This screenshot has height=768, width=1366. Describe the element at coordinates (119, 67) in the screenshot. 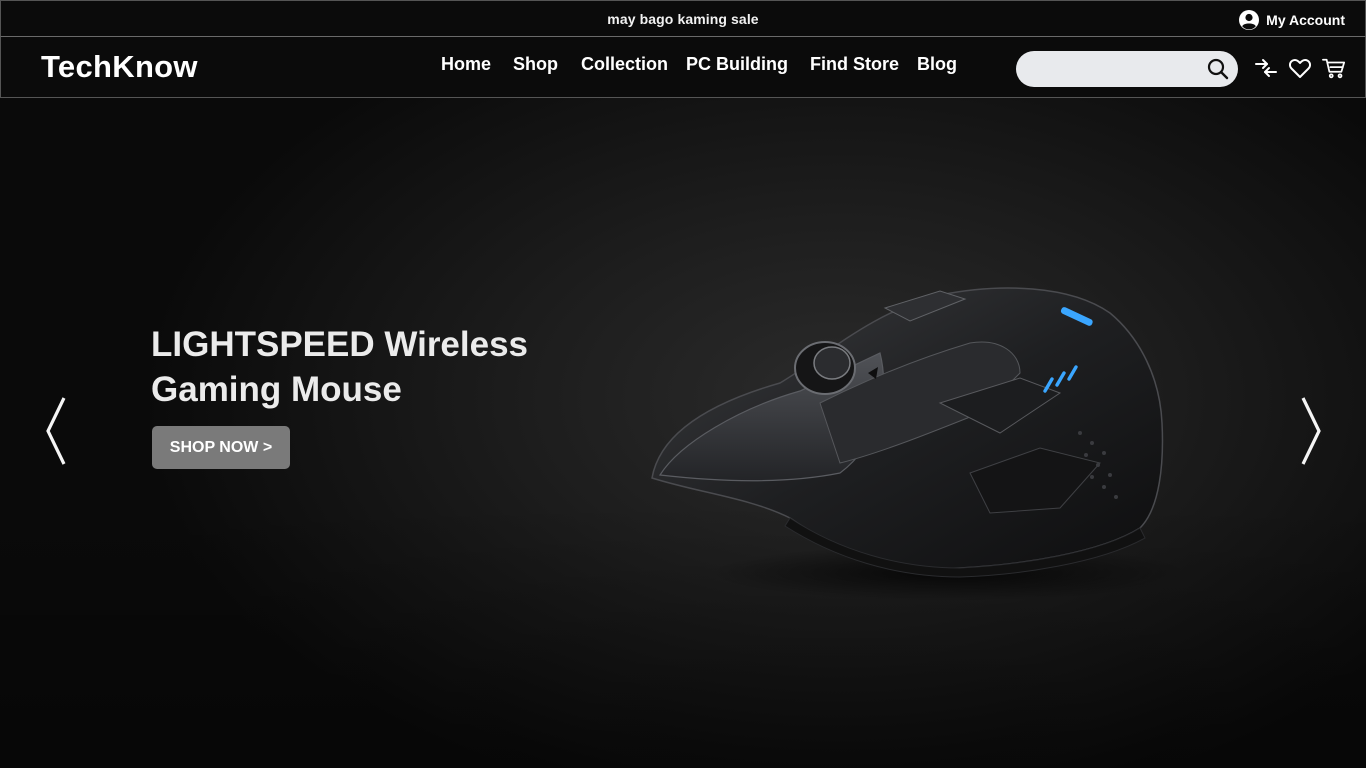

I see `site-logo: TechKnow` at that location.